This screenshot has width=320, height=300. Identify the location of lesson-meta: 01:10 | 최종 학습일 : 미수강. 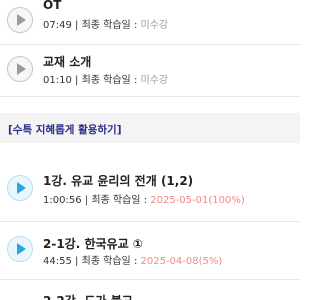
(106, 80).